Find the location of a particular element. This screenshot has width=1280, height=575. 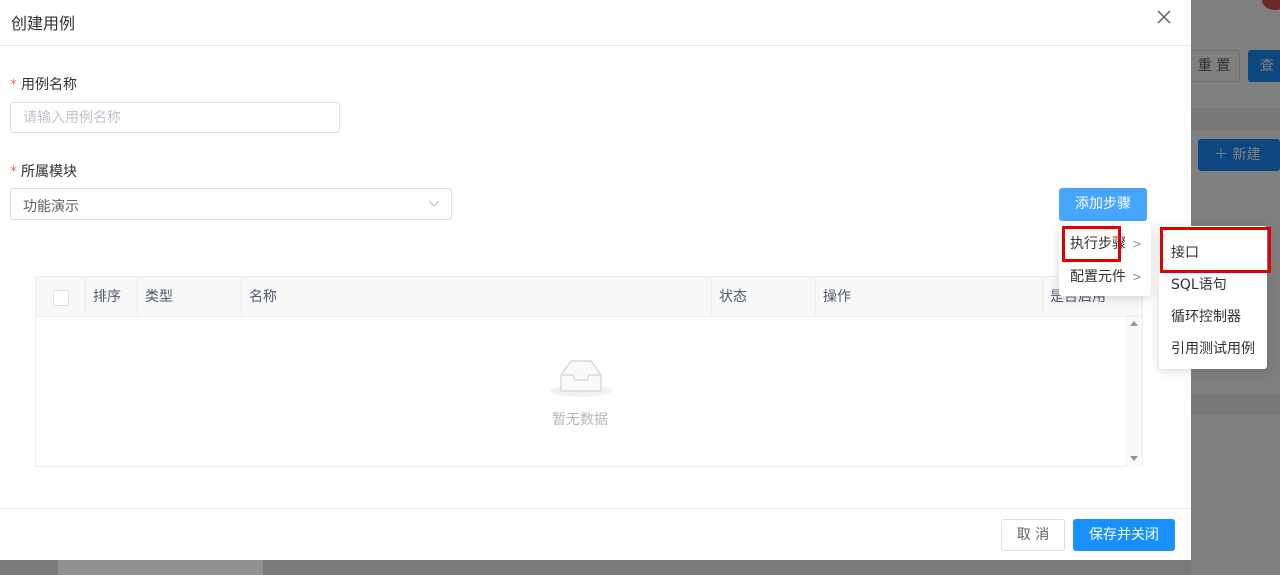

add-step-button: 添加步骤 is located at coordinates (1103, 204).